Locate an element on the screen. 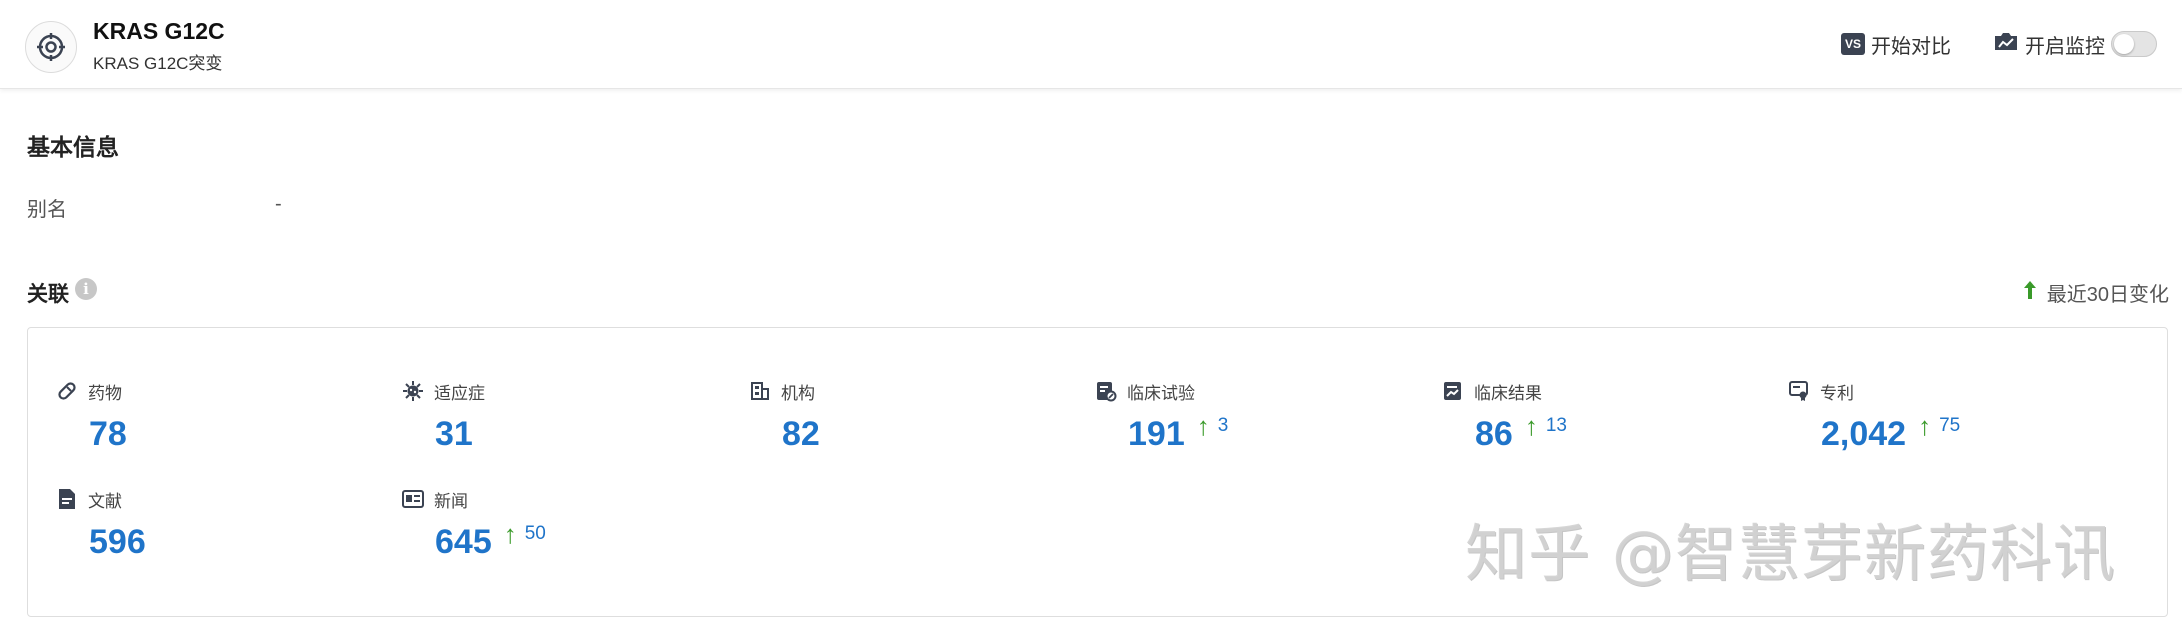 The width and height of the screenshot is (2182, 632). delta-value: 50 is located at coordinates (535, 533).